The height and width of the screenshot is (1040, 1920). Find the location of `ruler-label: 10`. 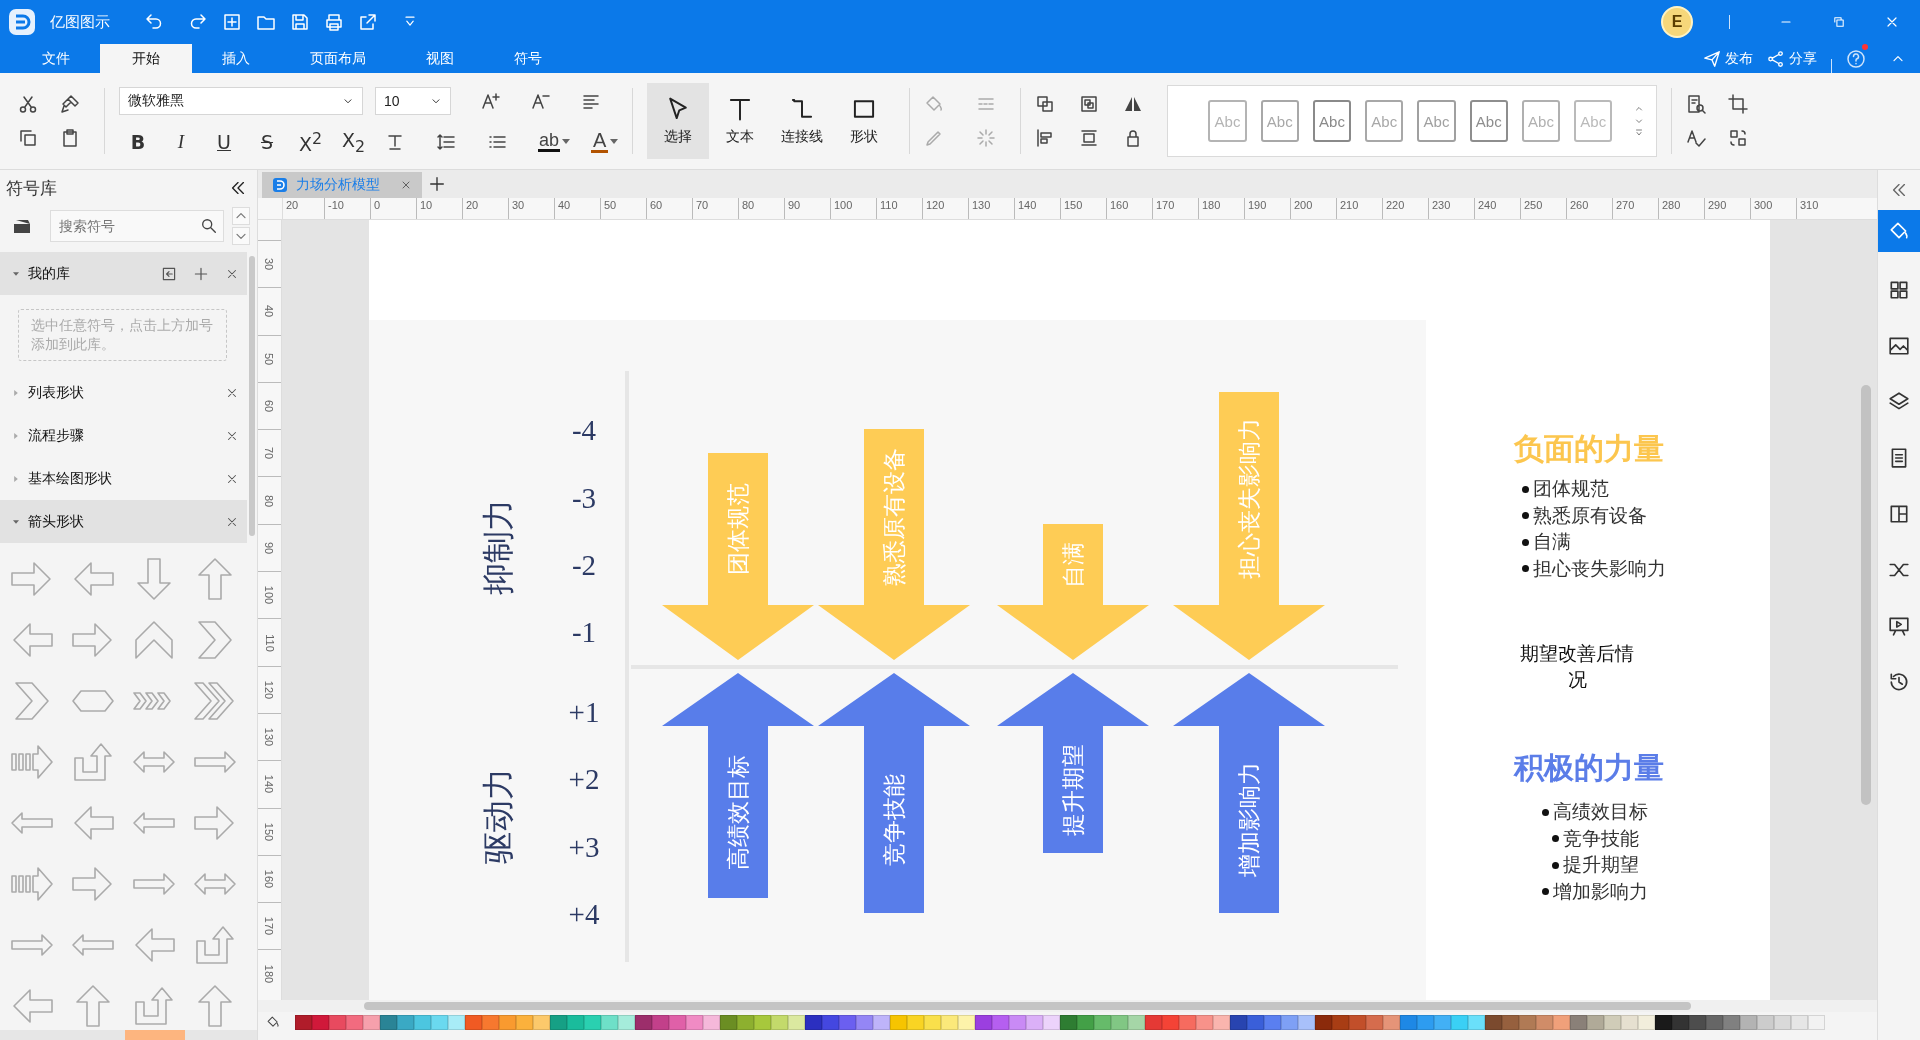

ruler-label: 10 is located at coordinates (439, 208).